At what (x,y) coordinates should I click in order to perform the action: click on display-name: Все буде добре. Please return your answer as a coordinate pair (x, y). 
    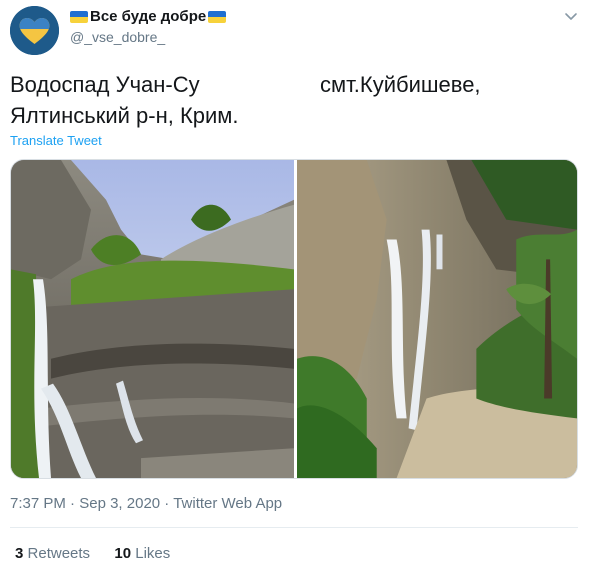
    Looking at the image, I should click on (148, 16).